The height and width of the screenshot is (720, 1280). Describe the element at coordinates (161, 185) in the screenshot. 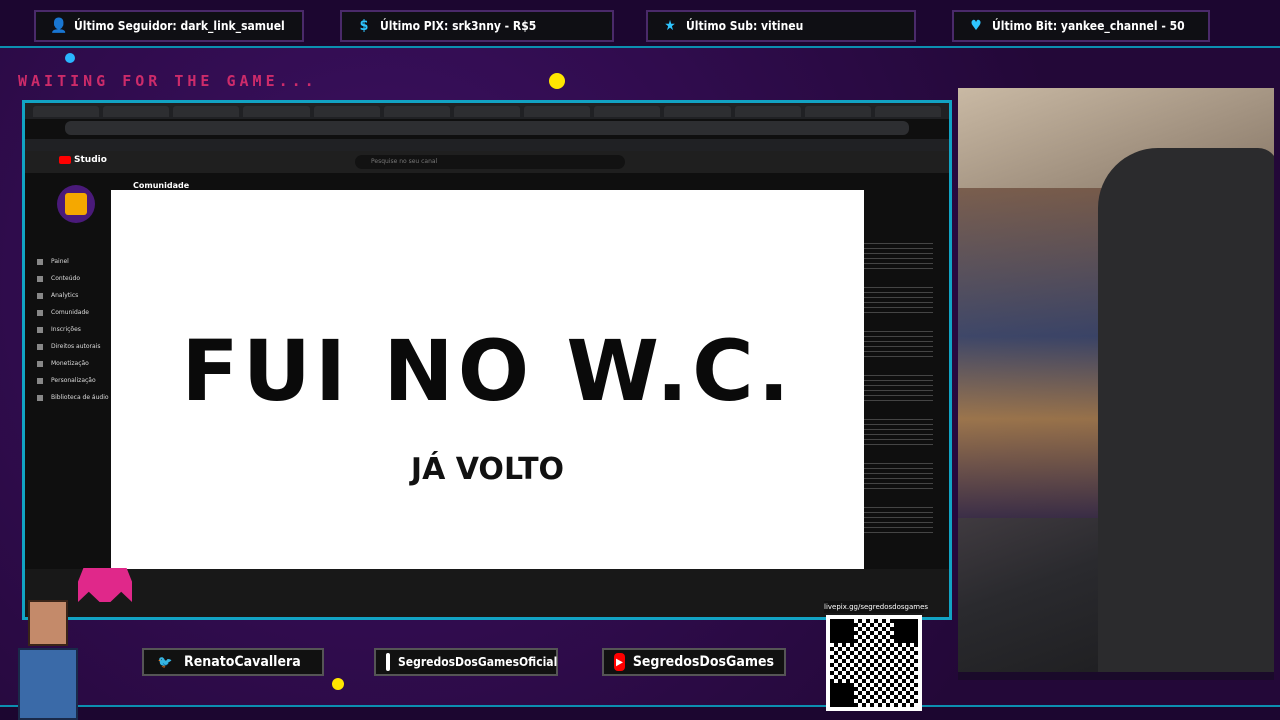

I see `section-title: Comunidade` at that location.